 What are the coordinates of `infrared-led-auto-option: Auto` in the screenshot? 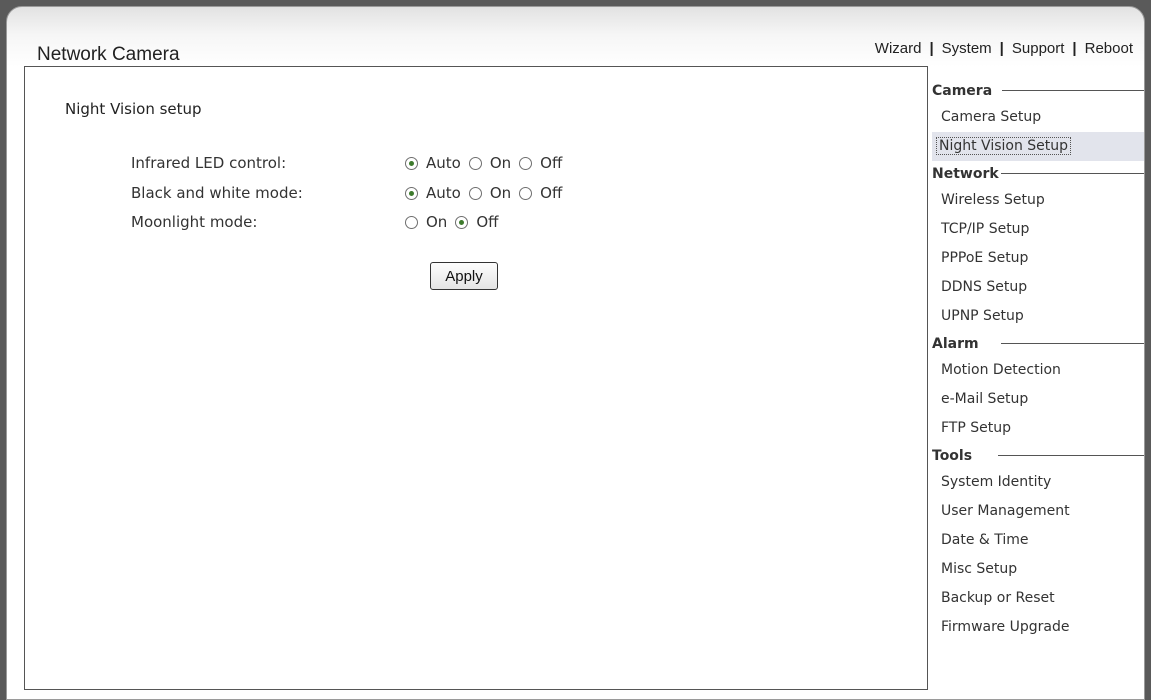 It's located at (433, 163).